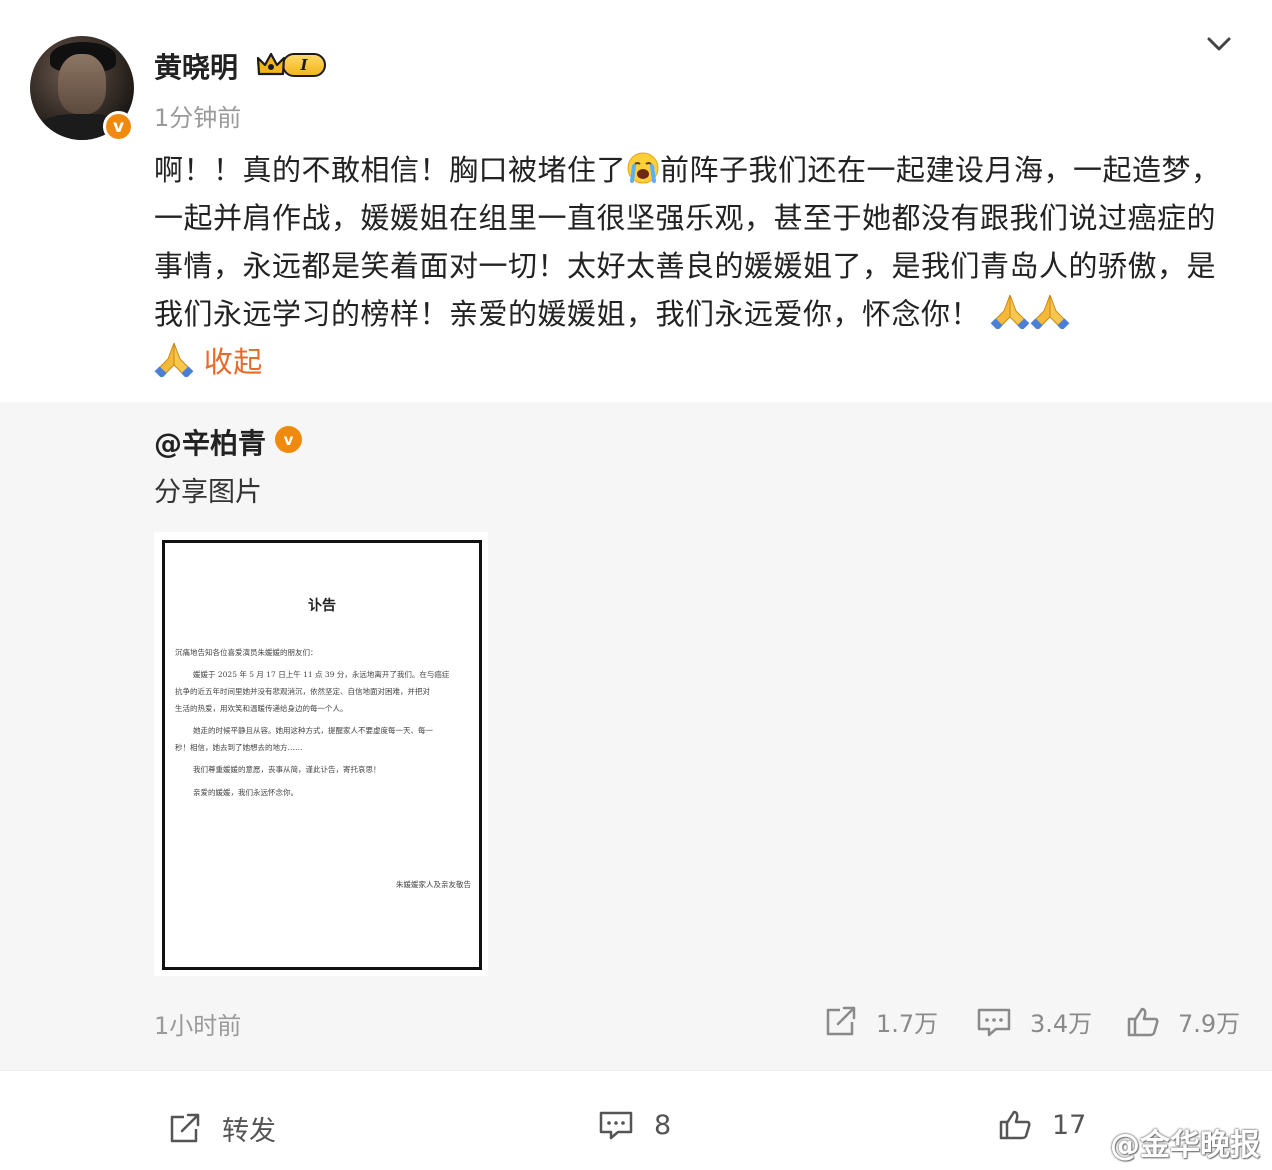  What do you see at coordinates (1061, 1024) in the screenshot?
I see `comment-count: 3.4万` at bounding box center [1061, 1024].